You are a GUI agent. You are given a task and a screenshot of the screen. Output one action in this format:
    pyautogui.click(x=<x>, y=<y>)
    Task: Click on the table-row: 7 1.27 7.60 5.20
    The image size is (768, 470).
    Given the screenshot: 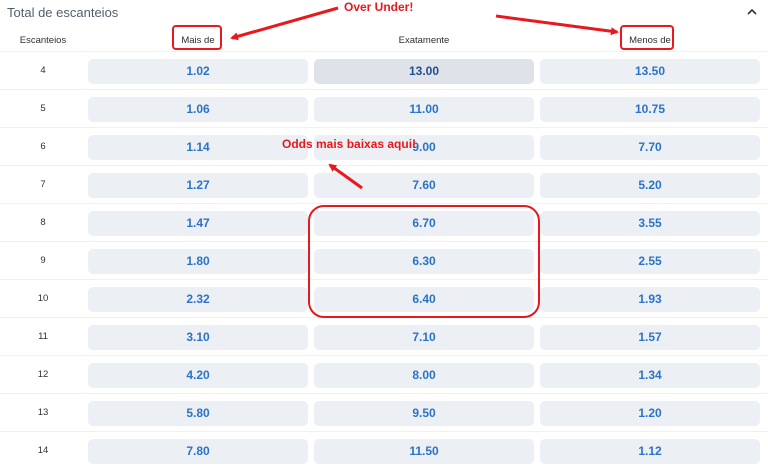 What is the action you would take?
    pyautogui.click(x=384, y=184)
    